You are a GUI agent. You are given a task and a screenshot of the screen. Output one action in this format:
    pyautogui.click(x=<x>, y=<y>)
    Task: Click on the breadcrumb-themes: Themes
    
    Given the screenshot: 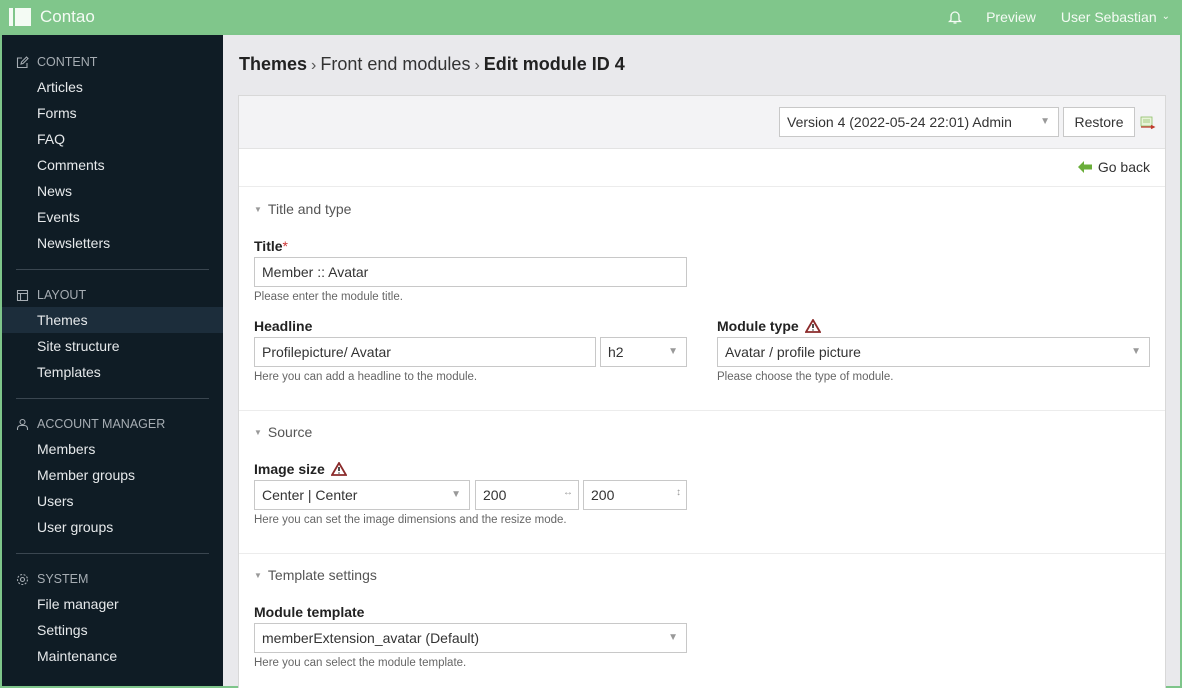 What is the action you would take?
    pyautogui.click(x=273, y=64)
    